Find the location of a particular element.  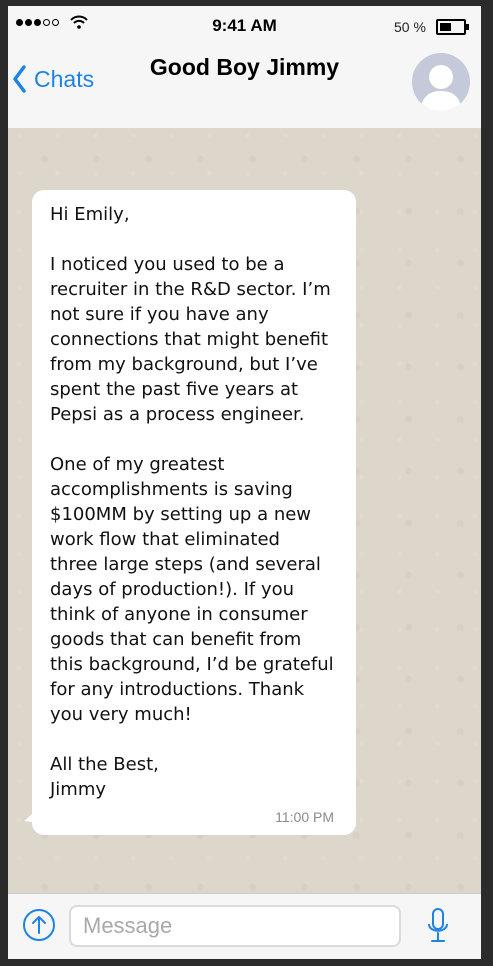

chat-title: Good Boy Jimmy is located at coordinates (244, 67).